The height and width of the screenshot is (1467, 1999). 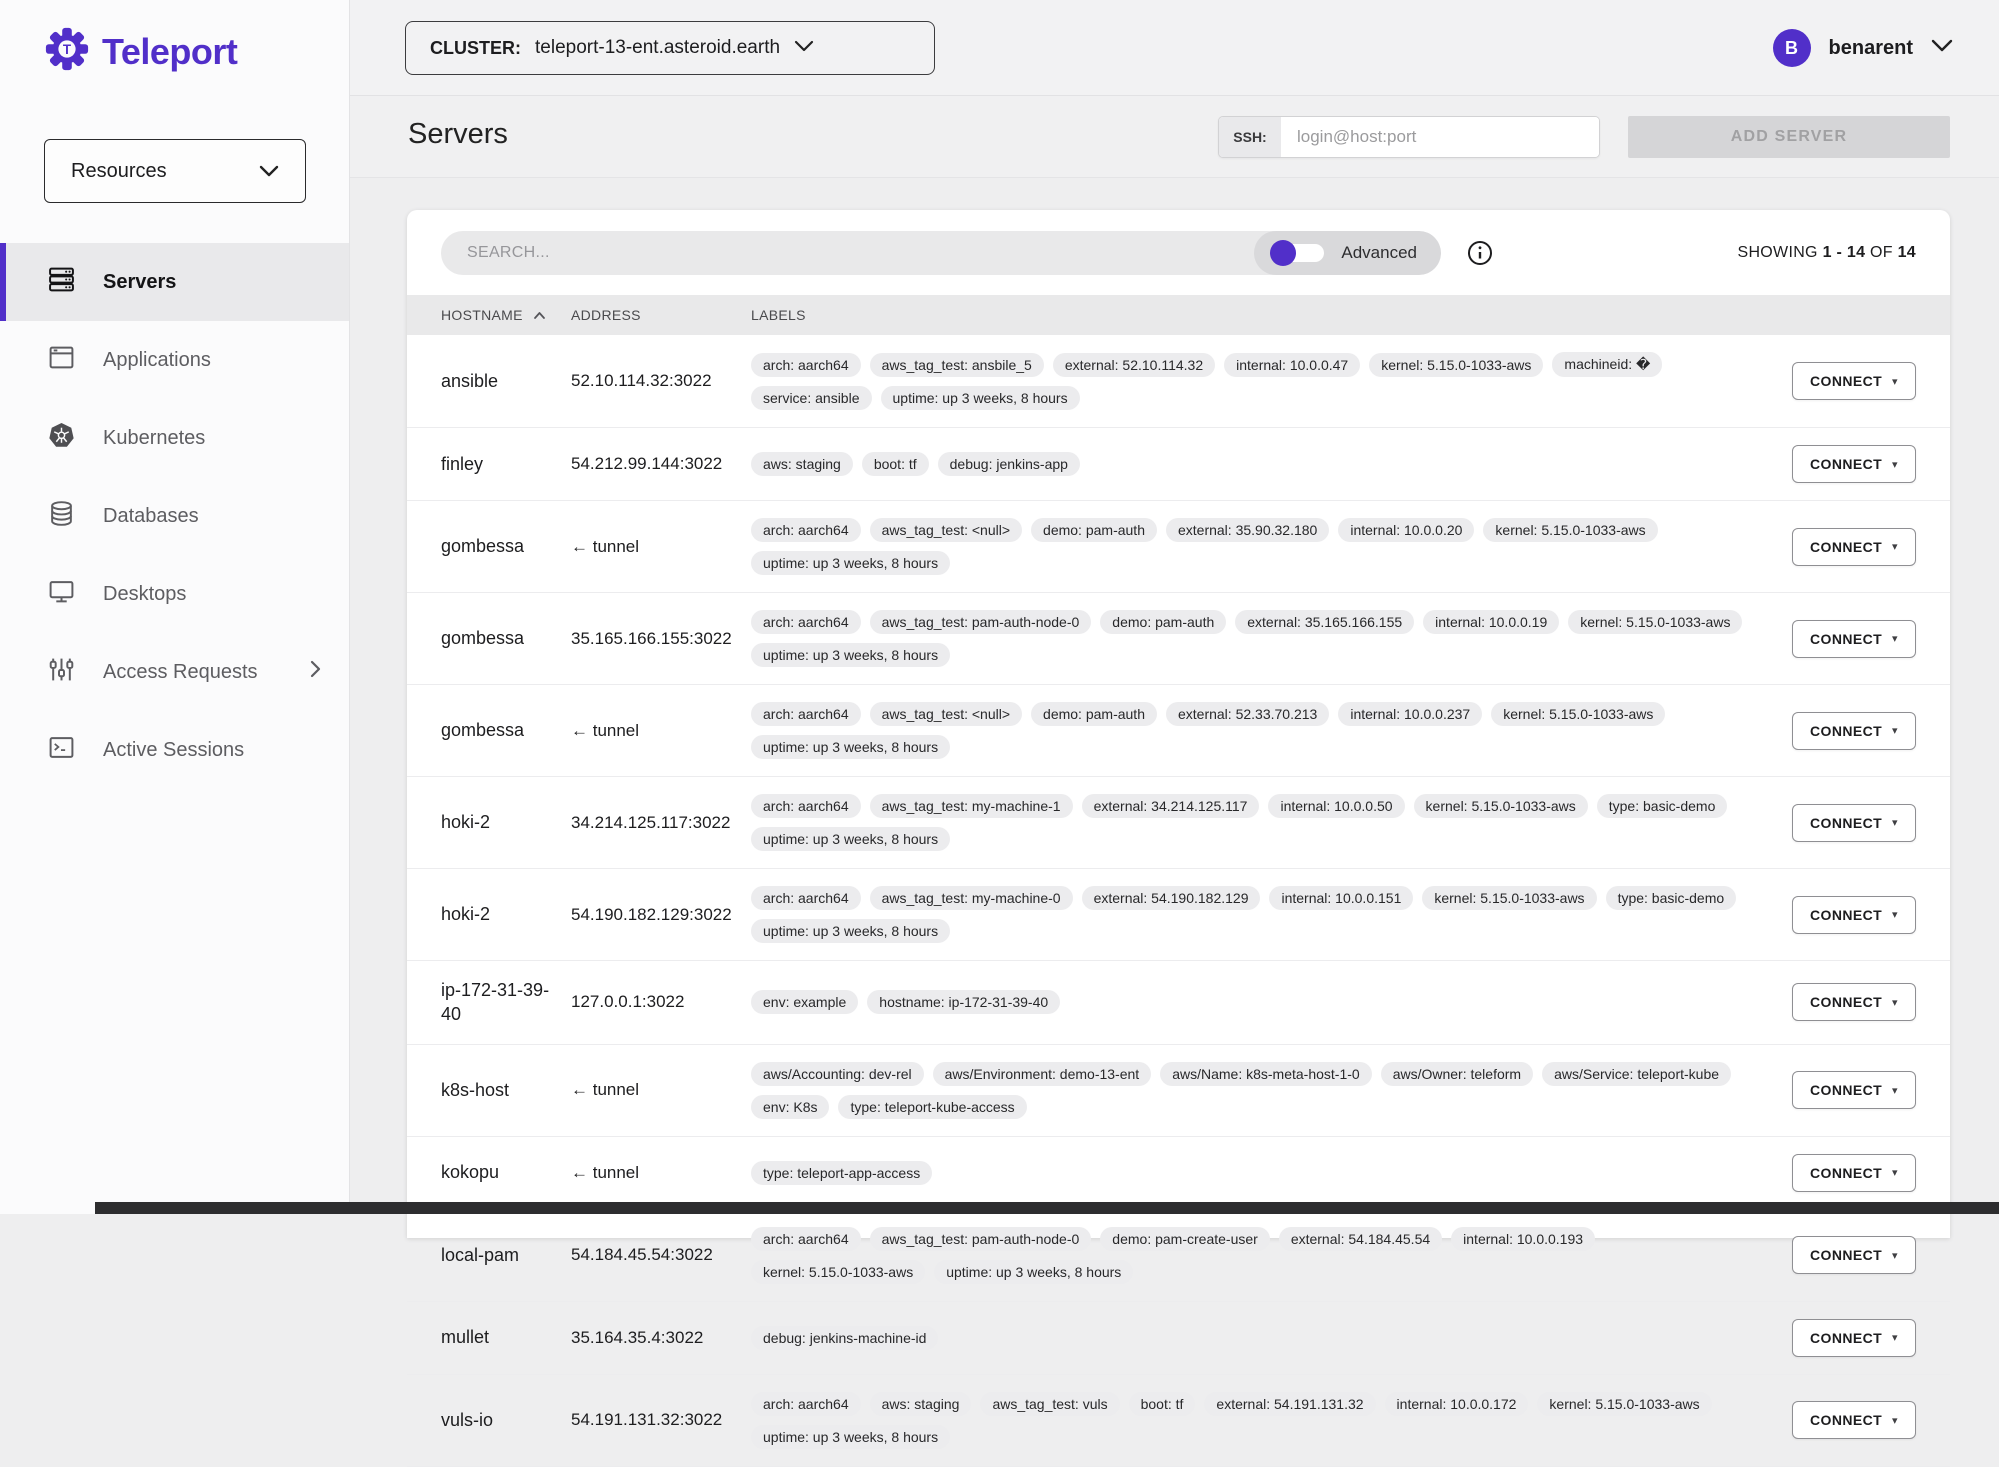 I want to click on chevron-down-icon, so click(x=804, y=48).